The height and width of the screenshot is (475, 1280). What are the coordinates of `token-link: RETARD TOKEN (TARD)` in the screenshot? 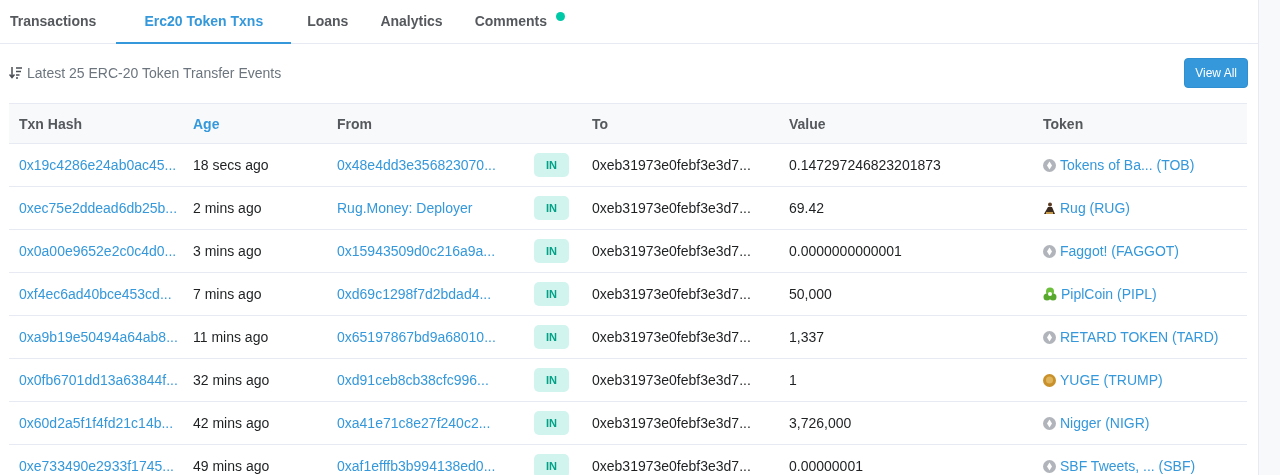 It's located at (1139, 337).